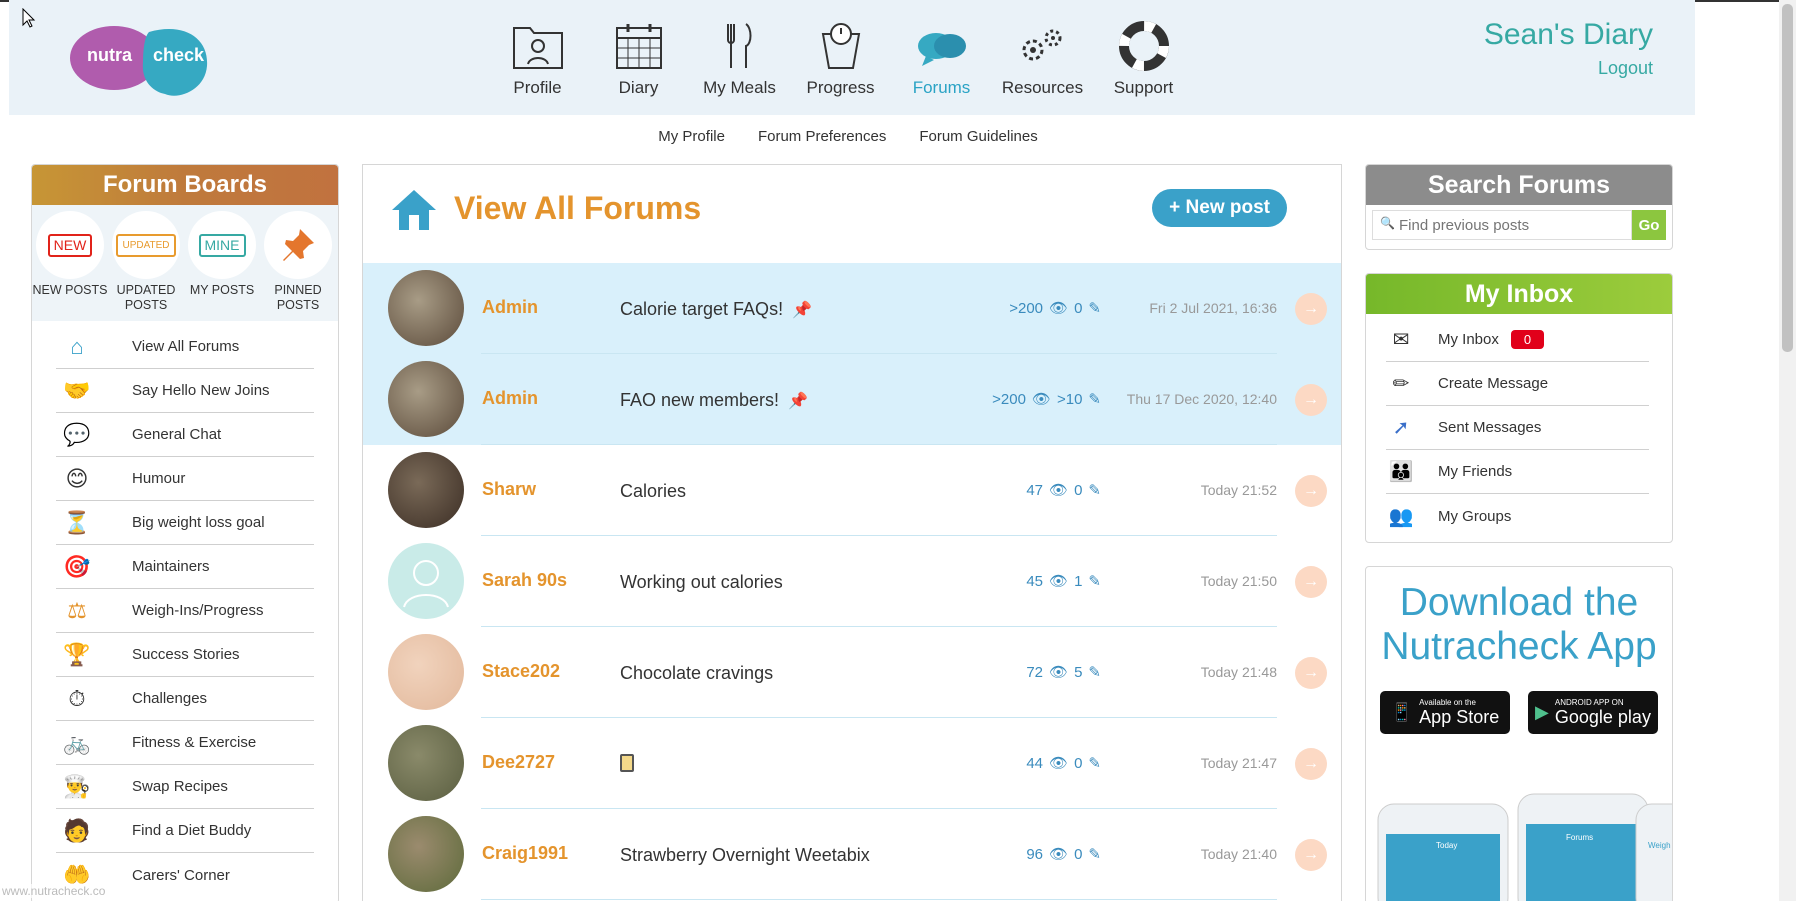 The image size is (1796, 901). What do you see at coordinates (185, 743) in the screenshot?
I see `board-item: 🚲 Fitness & Exercise` at bounding box center [185, 743].